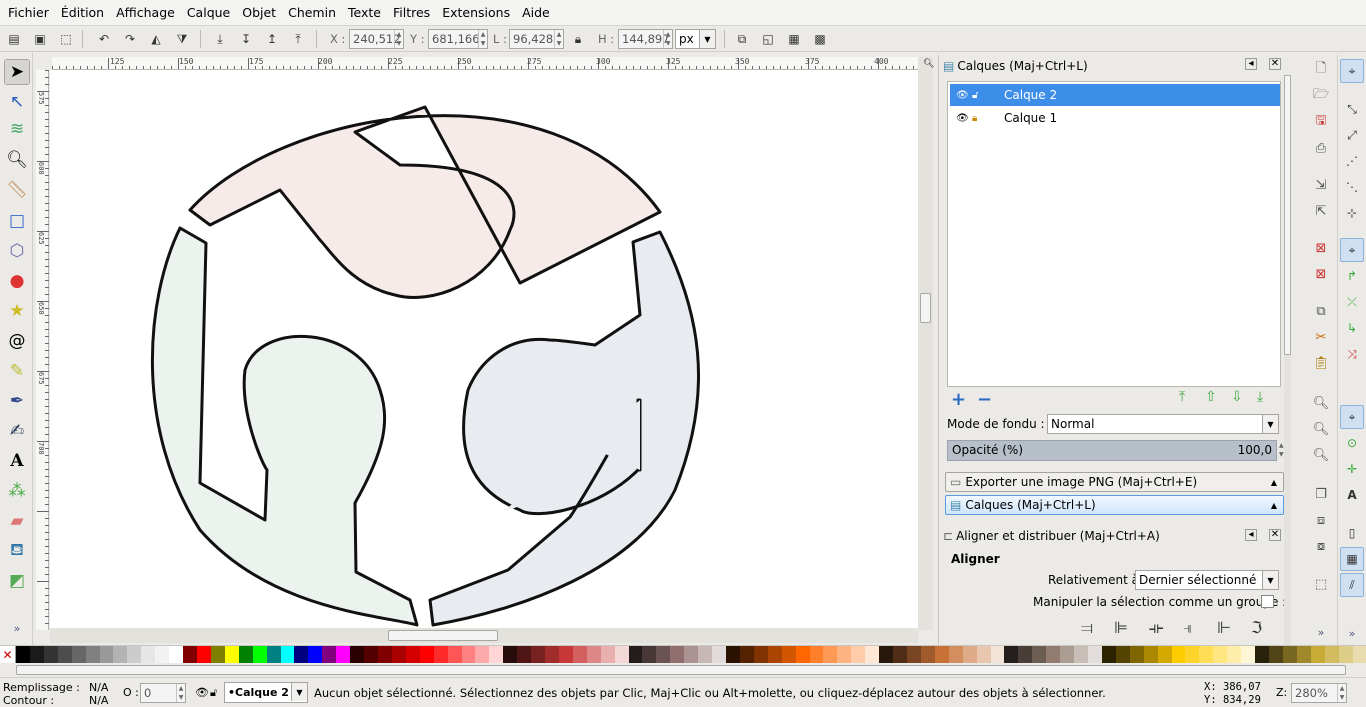  What do you see at coordinates (1321, 185) in the screenshot?
I see `import-icon: ⇲` at bounding box center [1321, 185].